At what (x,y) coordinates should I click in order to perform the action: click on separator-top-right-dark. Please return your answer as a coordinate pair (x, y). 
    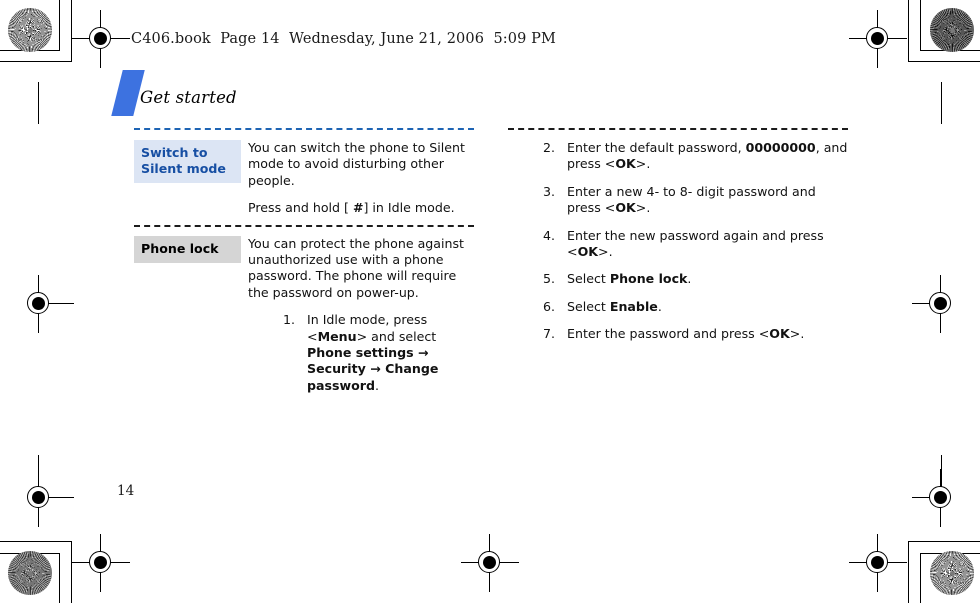
    Looking at the image, I should click on (678, 129).